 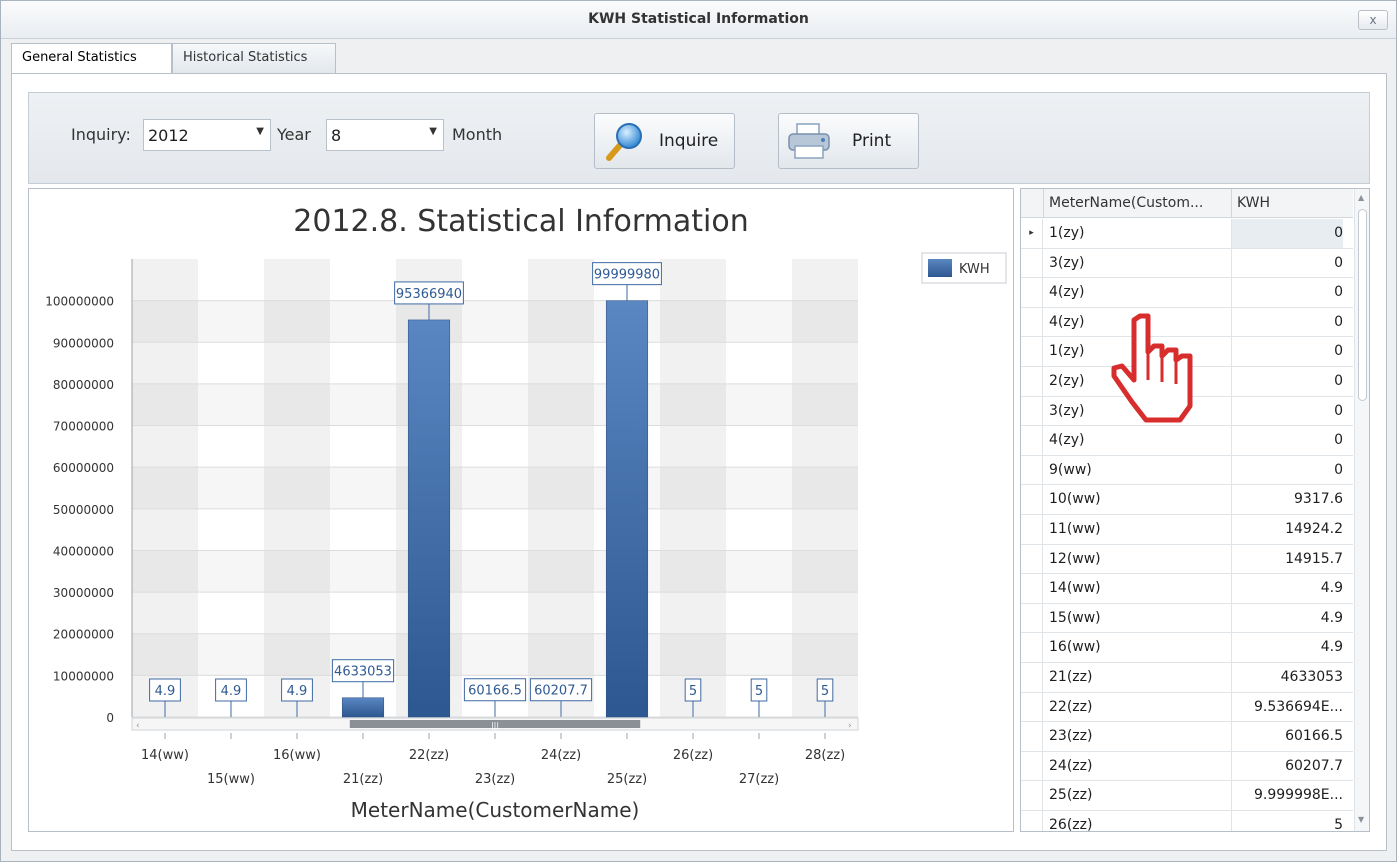 What do you see at coordinates (1134, 499) in the screenshot?
I see `cell-metername: 10(ww)` at bounding box center [1134, 499].